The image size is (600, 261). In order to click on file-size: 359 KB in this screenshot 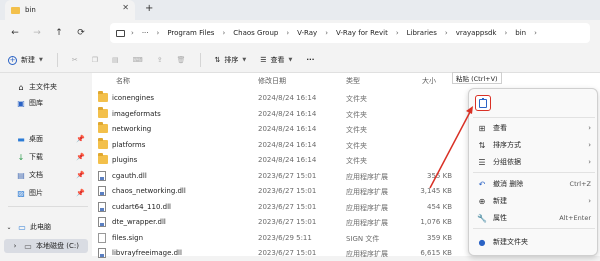, I will do `click(439, 237)`.